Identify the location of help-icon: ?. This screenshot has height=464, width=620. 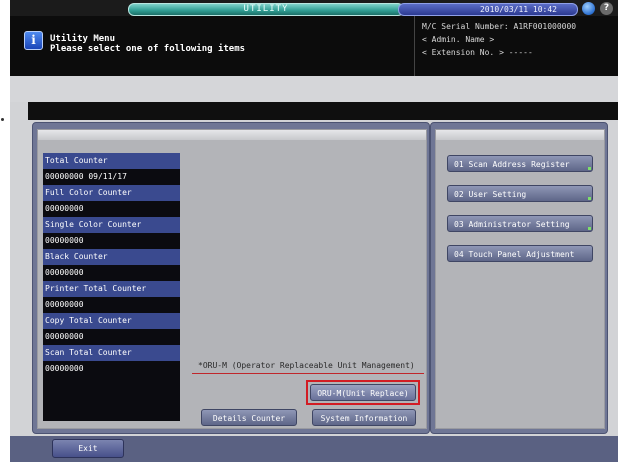
(606, 8).